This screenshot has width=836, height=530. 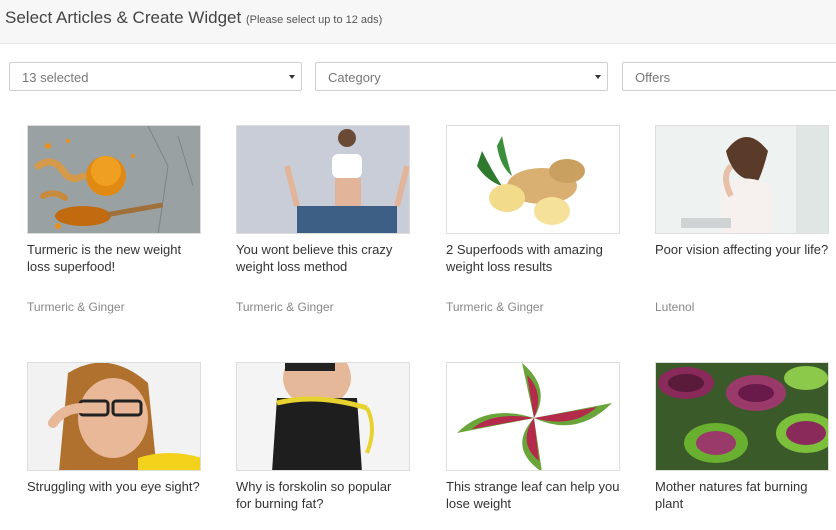 I want to click on selected-count-value: 13 selected, so click(x=55, y=77).